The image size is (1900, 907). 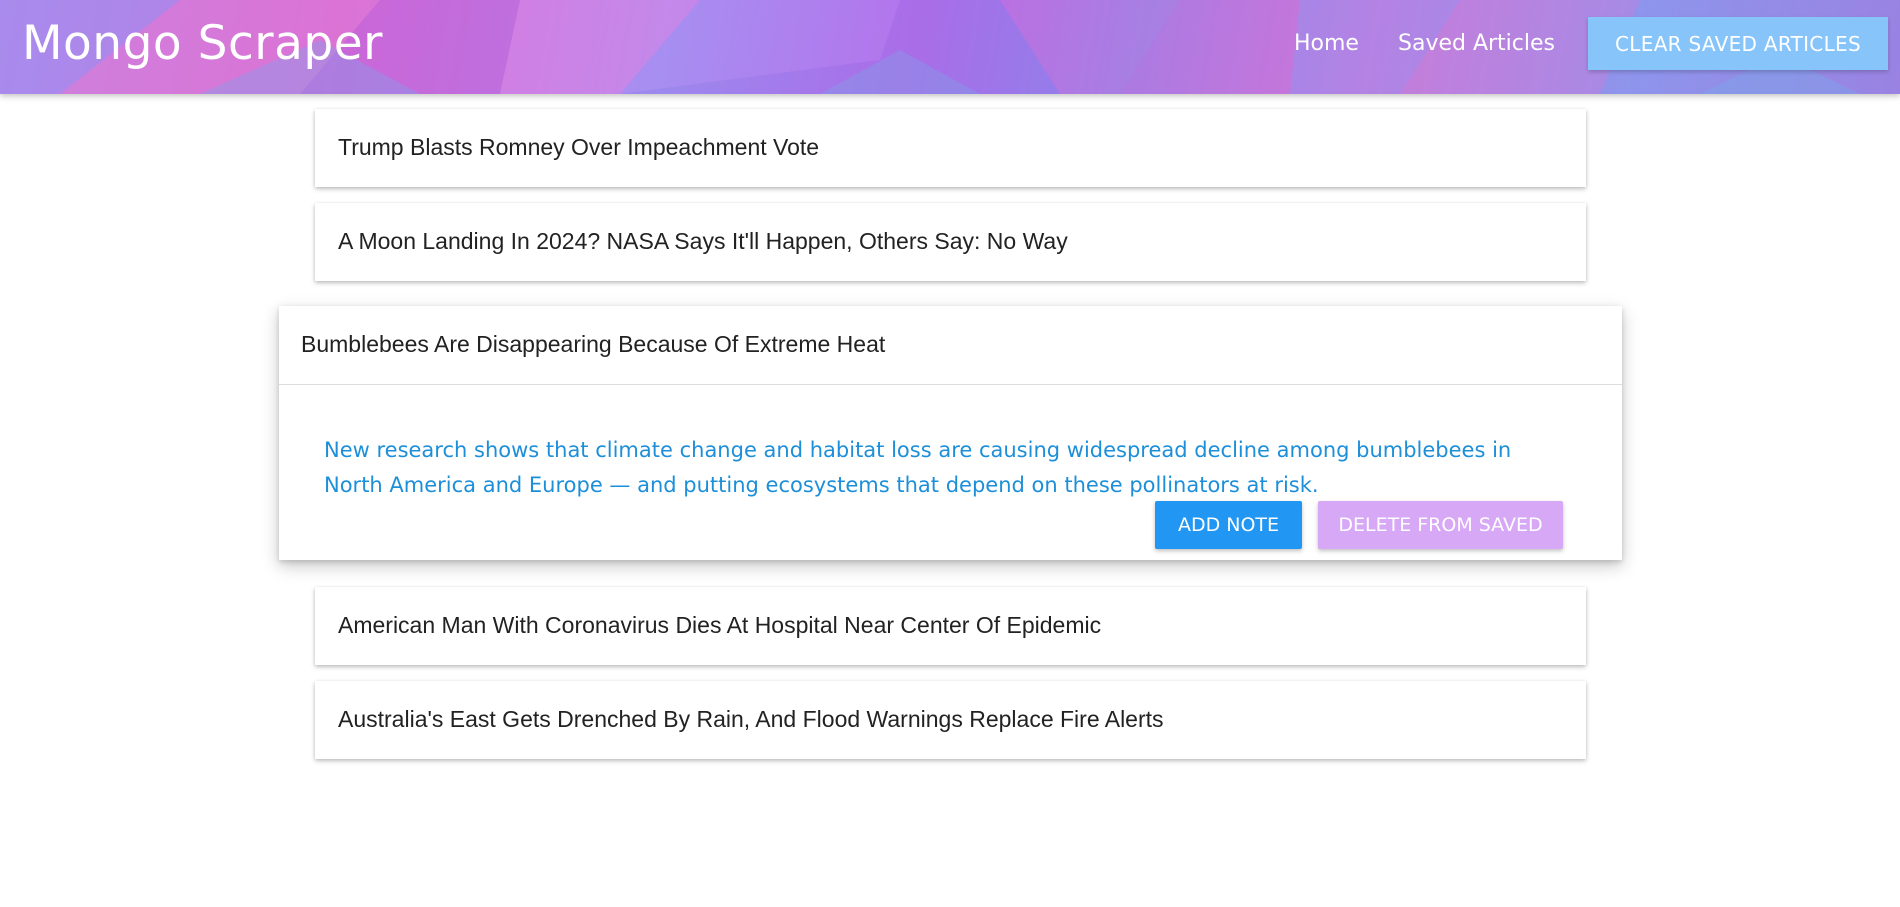 I want to click on clear-saved-articles-button: CLEAR SAVED ARTICLES, so click(x=1738, y=43).